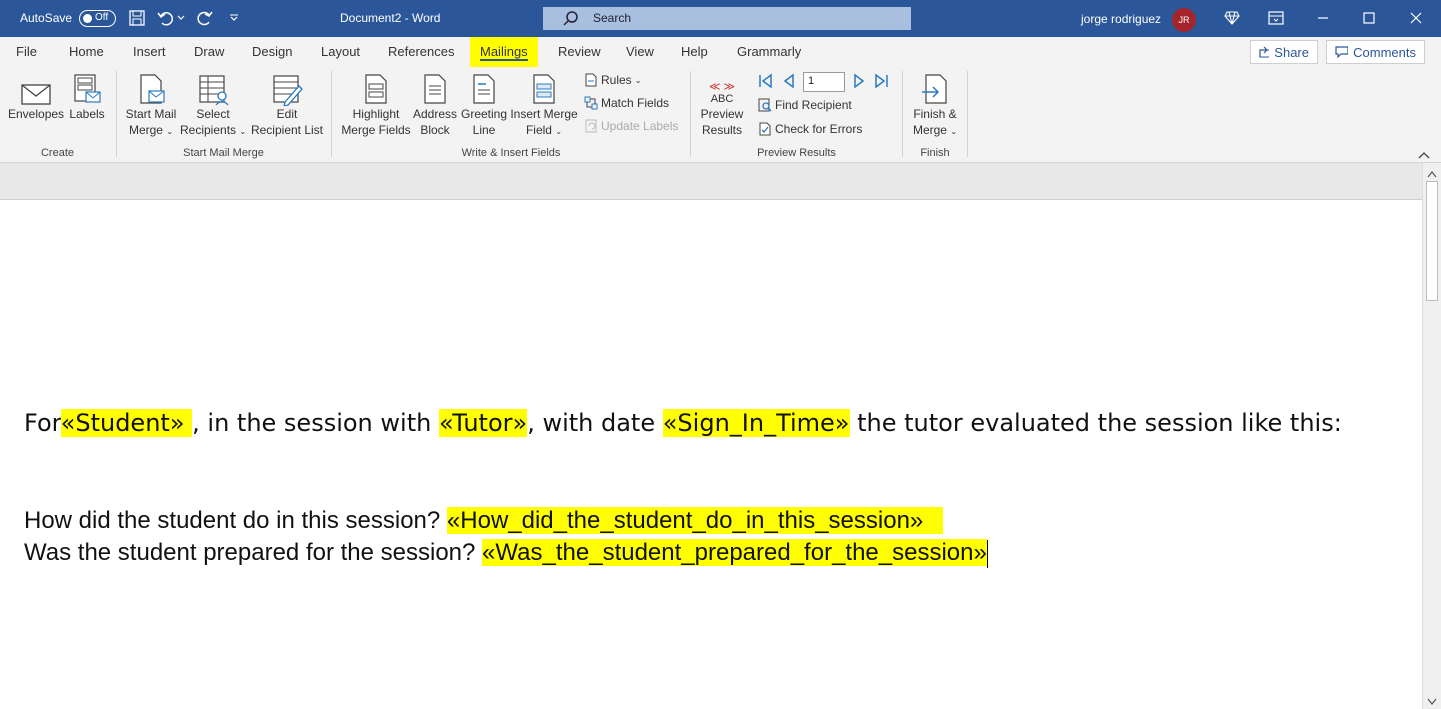 This screenshot has width=1441, height=709. What do you see at coordinates (813, 105) in the screenshot?
I see `find-recipient-label: Find Recipient` at bounding box center [813, 105].